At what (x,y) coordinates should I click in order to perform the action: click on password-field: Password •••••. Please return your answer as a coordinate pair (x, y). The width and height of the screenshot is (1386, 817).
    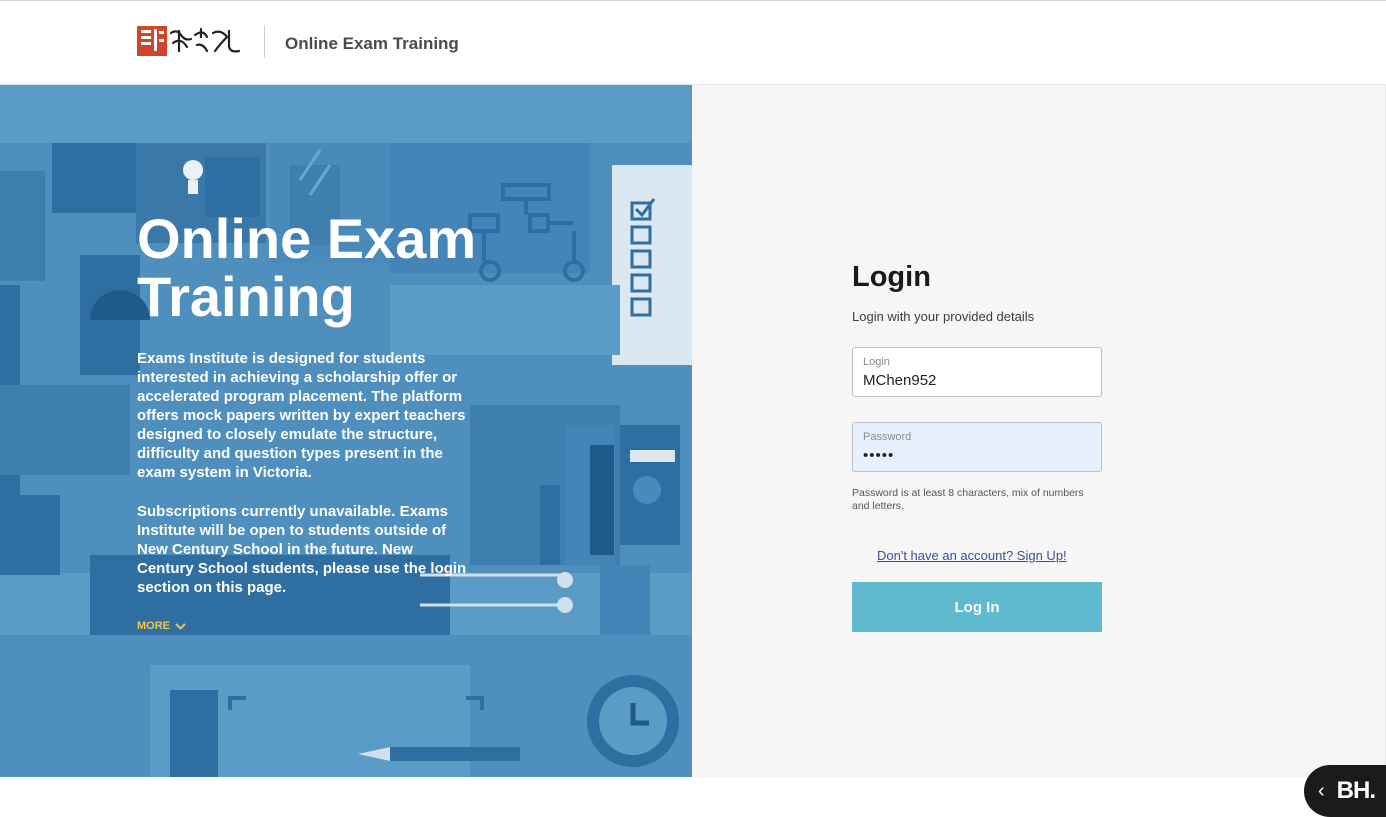
    Looking at the image, I should click on (977, 447).